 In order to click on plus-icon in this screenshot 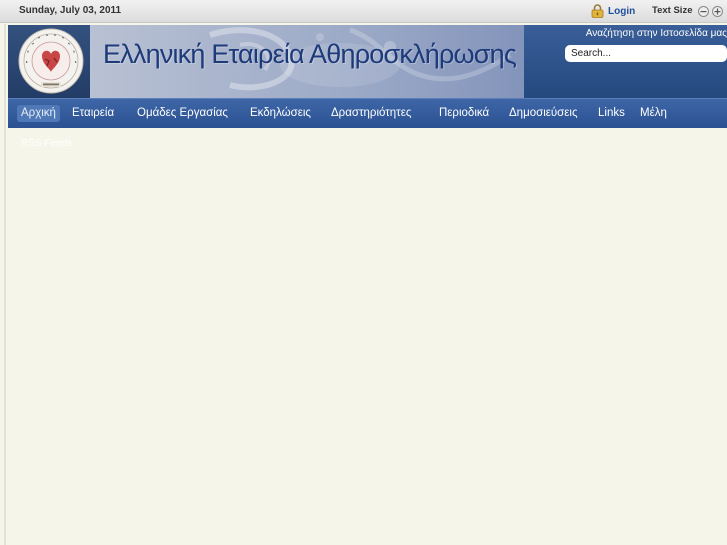, I will do `click(717, 11)`.